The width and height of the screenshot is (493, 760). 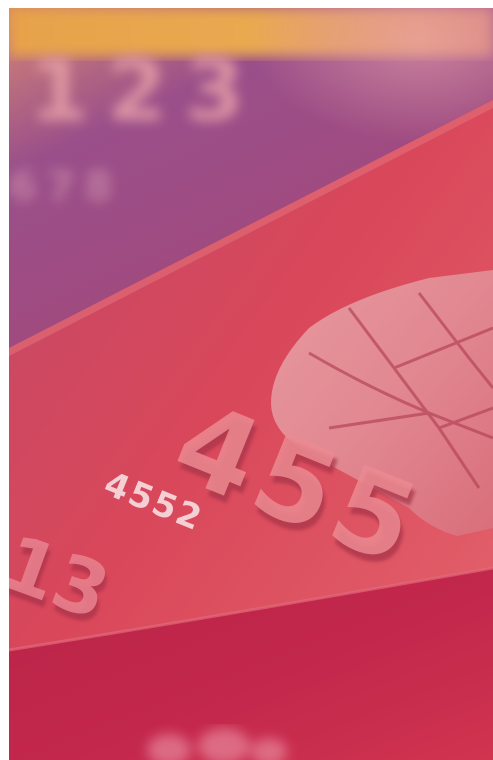 I want to click on svg-text: 123, so click(x=146, y=91).